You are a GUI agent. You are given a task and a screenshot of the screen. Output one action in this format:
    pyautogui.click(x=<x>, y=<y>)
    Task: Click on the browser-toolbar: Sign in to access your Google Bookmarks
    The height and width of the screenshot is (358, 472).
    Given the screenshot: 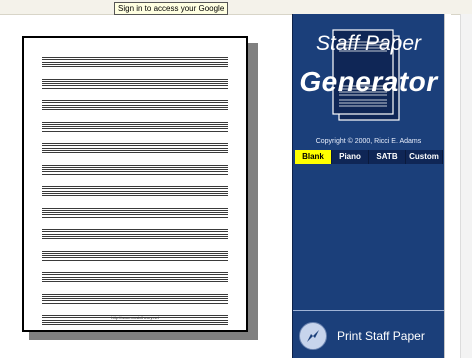 What is the action you would take?
    pyautogui.click(x=236, y=7)
    